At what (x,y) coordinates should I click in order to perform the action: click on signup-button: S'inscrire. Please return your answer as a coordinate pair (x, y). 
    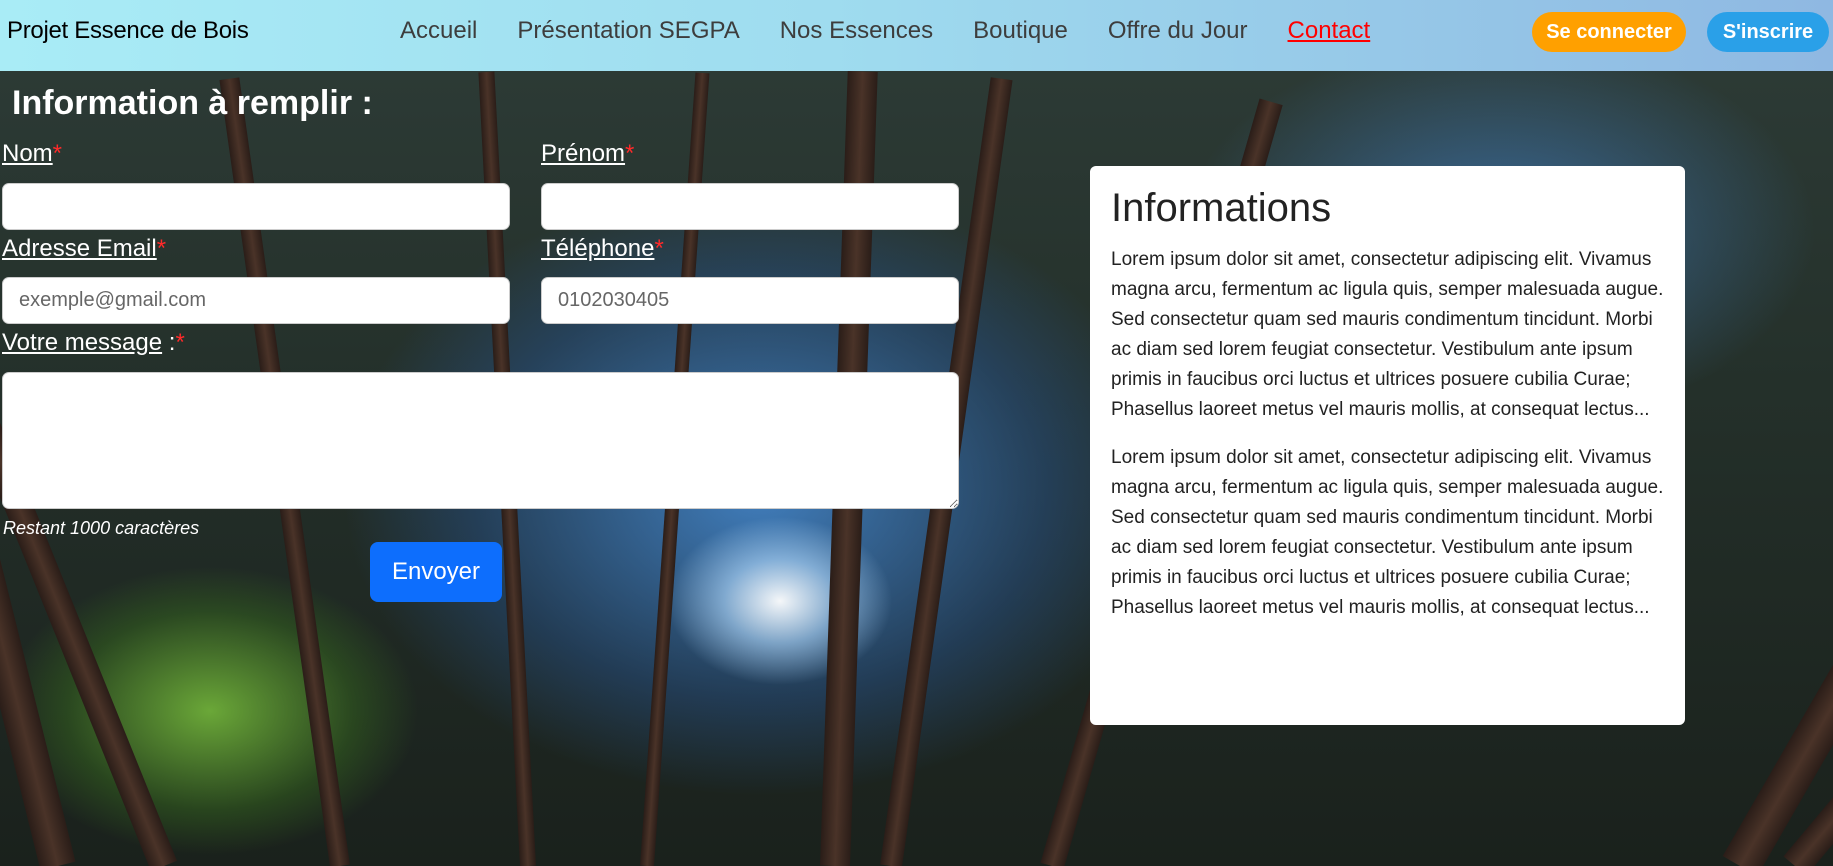
    Looking at the image, I should click on (1768, 32).